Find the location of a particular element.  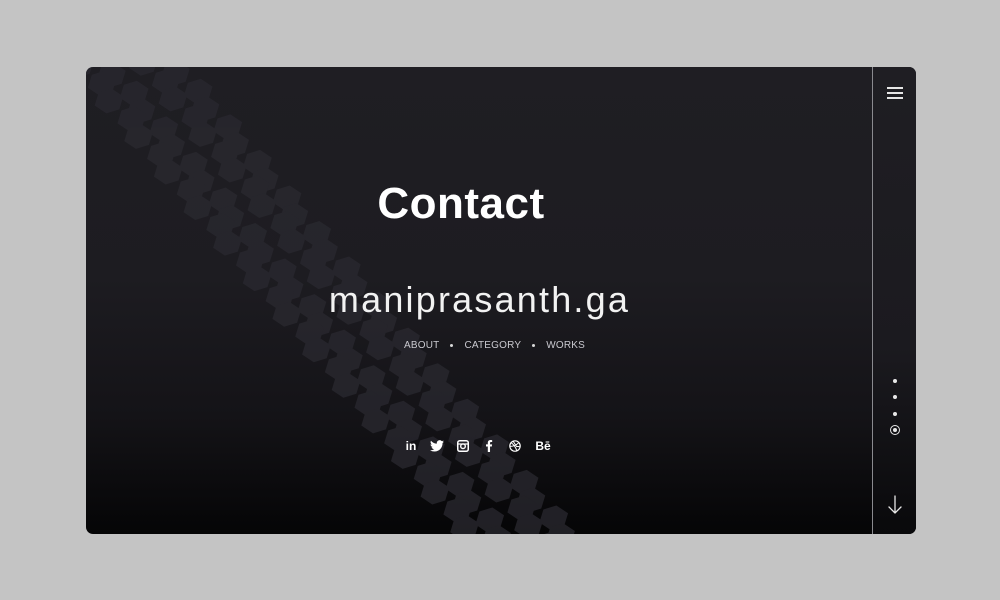

instagram-icon is located at coordinates (463, 446).